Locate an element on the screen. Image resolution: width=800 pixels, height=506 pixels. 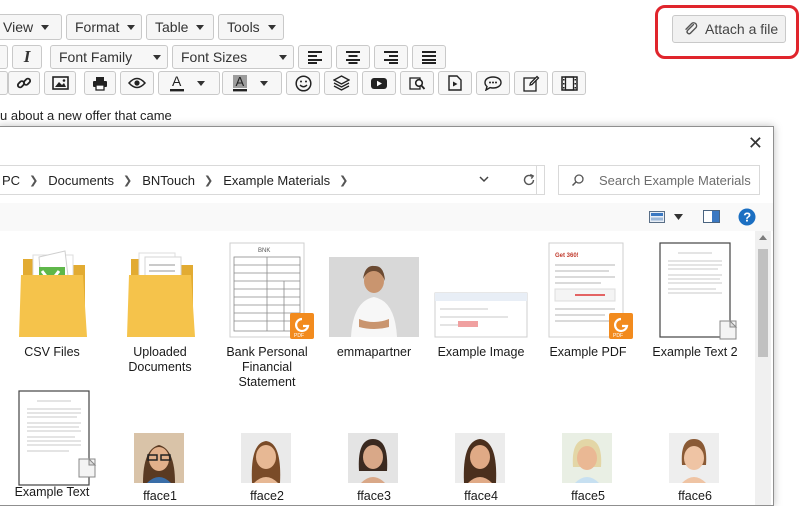
editor-content-text: u about a new offer that came is located at coordinates (86, 115).